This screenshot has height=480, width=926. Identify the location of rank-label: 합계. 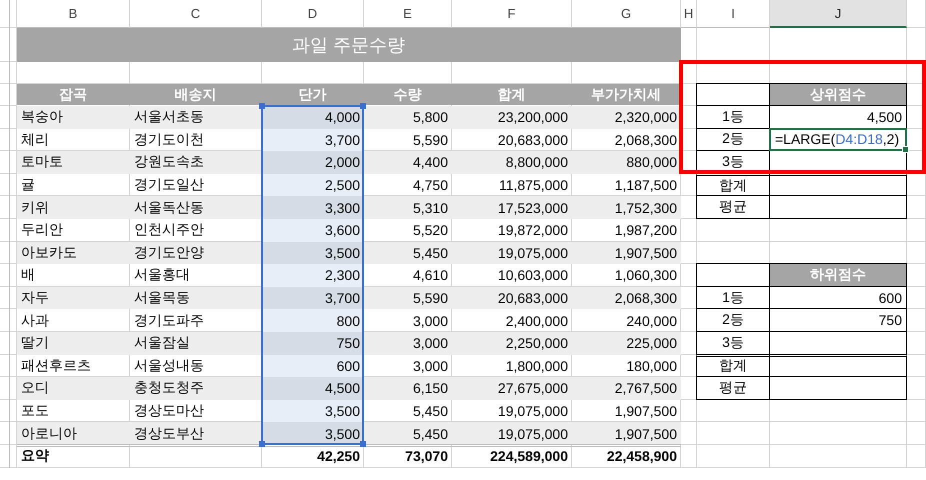
(733, 184).